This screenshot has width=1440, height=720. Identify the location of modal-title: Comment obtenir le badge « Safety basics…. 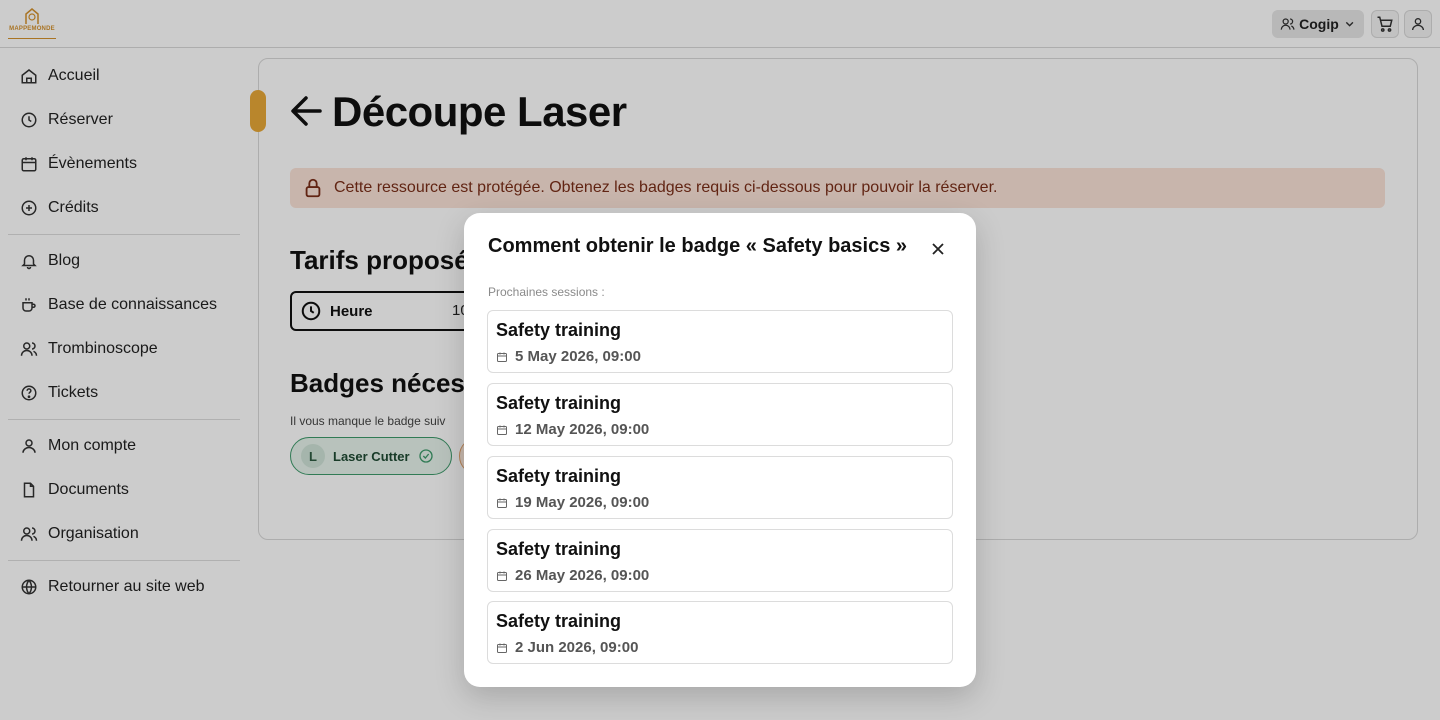
(698, 246).